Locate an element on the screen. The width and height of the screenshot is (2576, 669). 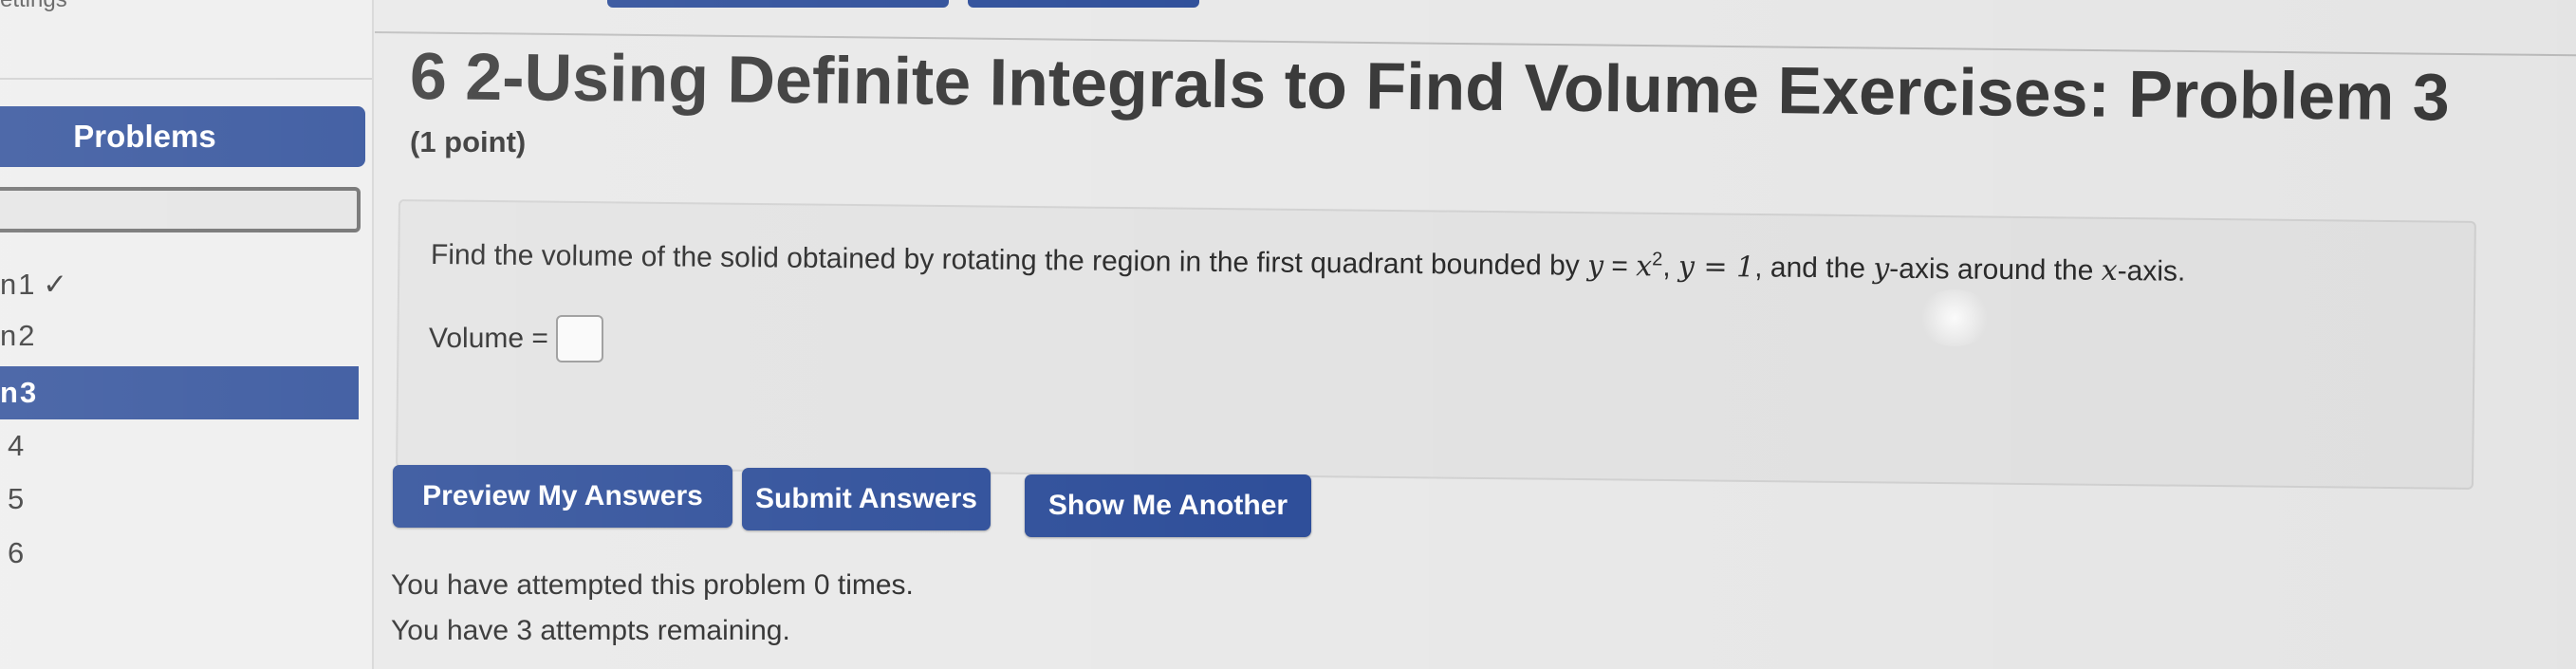
problems-header-button: Problems is located at coordinates (182, 136).